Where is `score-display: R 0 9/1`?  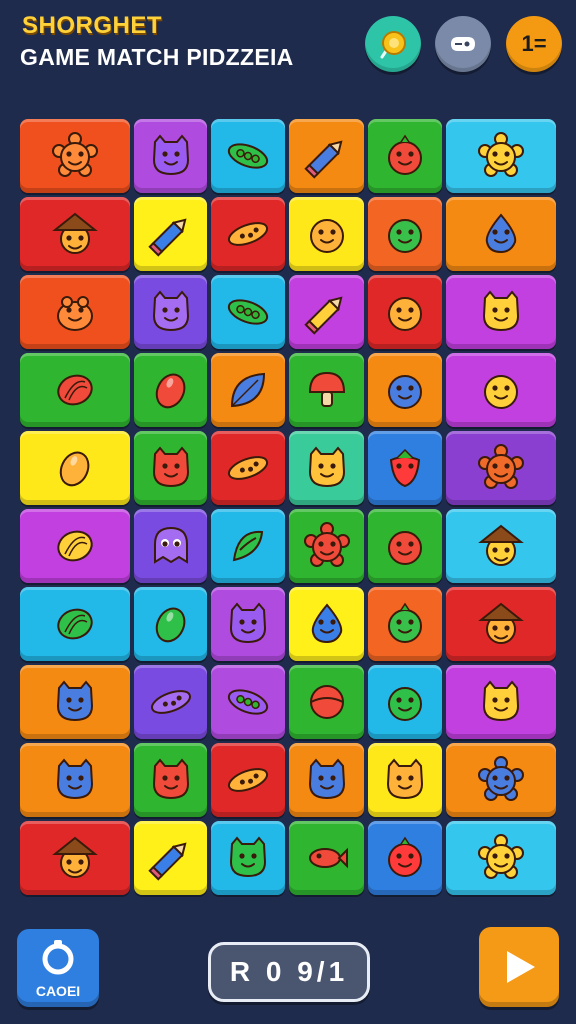
score-display: R 0 9/1 is located at coordinates (289, 972).